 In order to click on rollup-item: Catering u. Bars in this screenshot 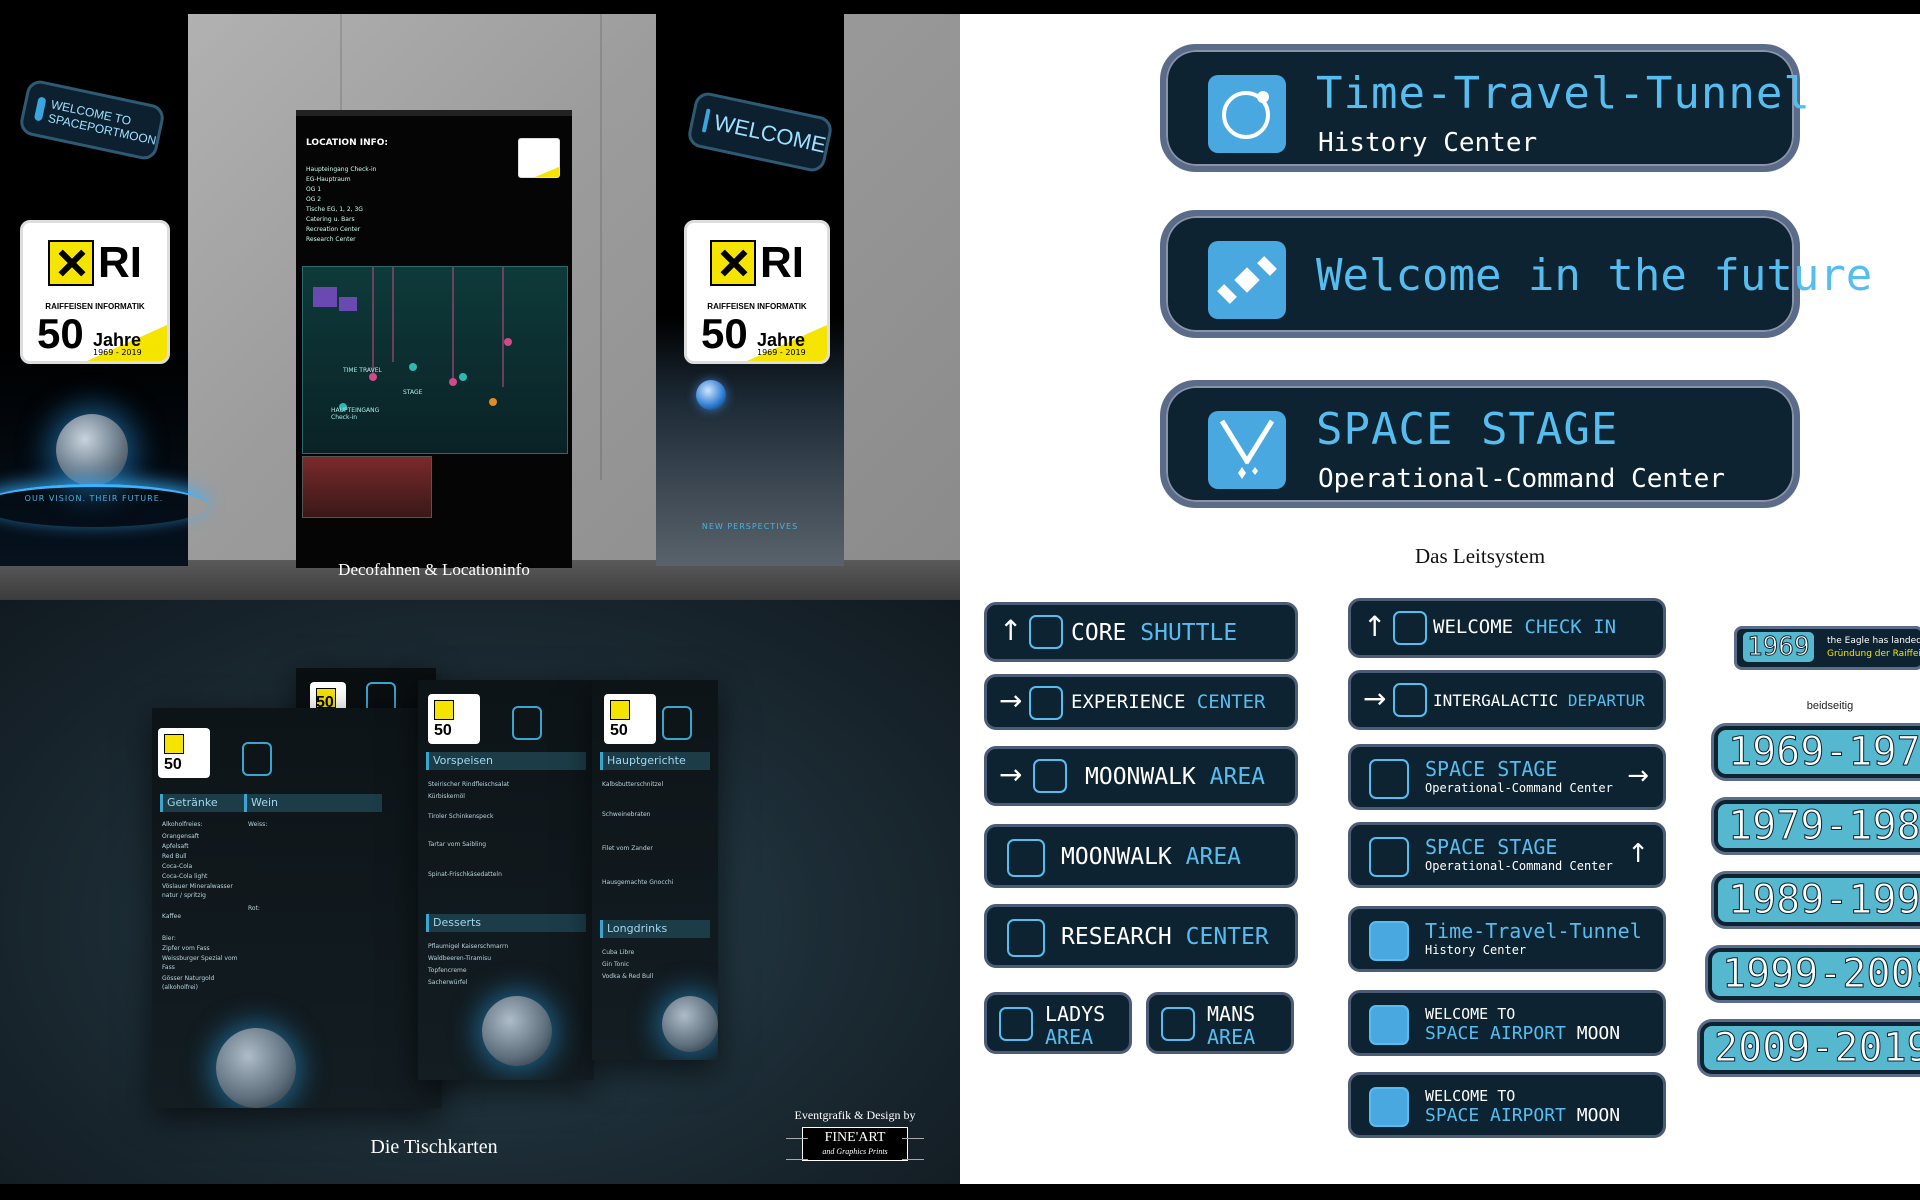, I will do `click(330, 219)`.